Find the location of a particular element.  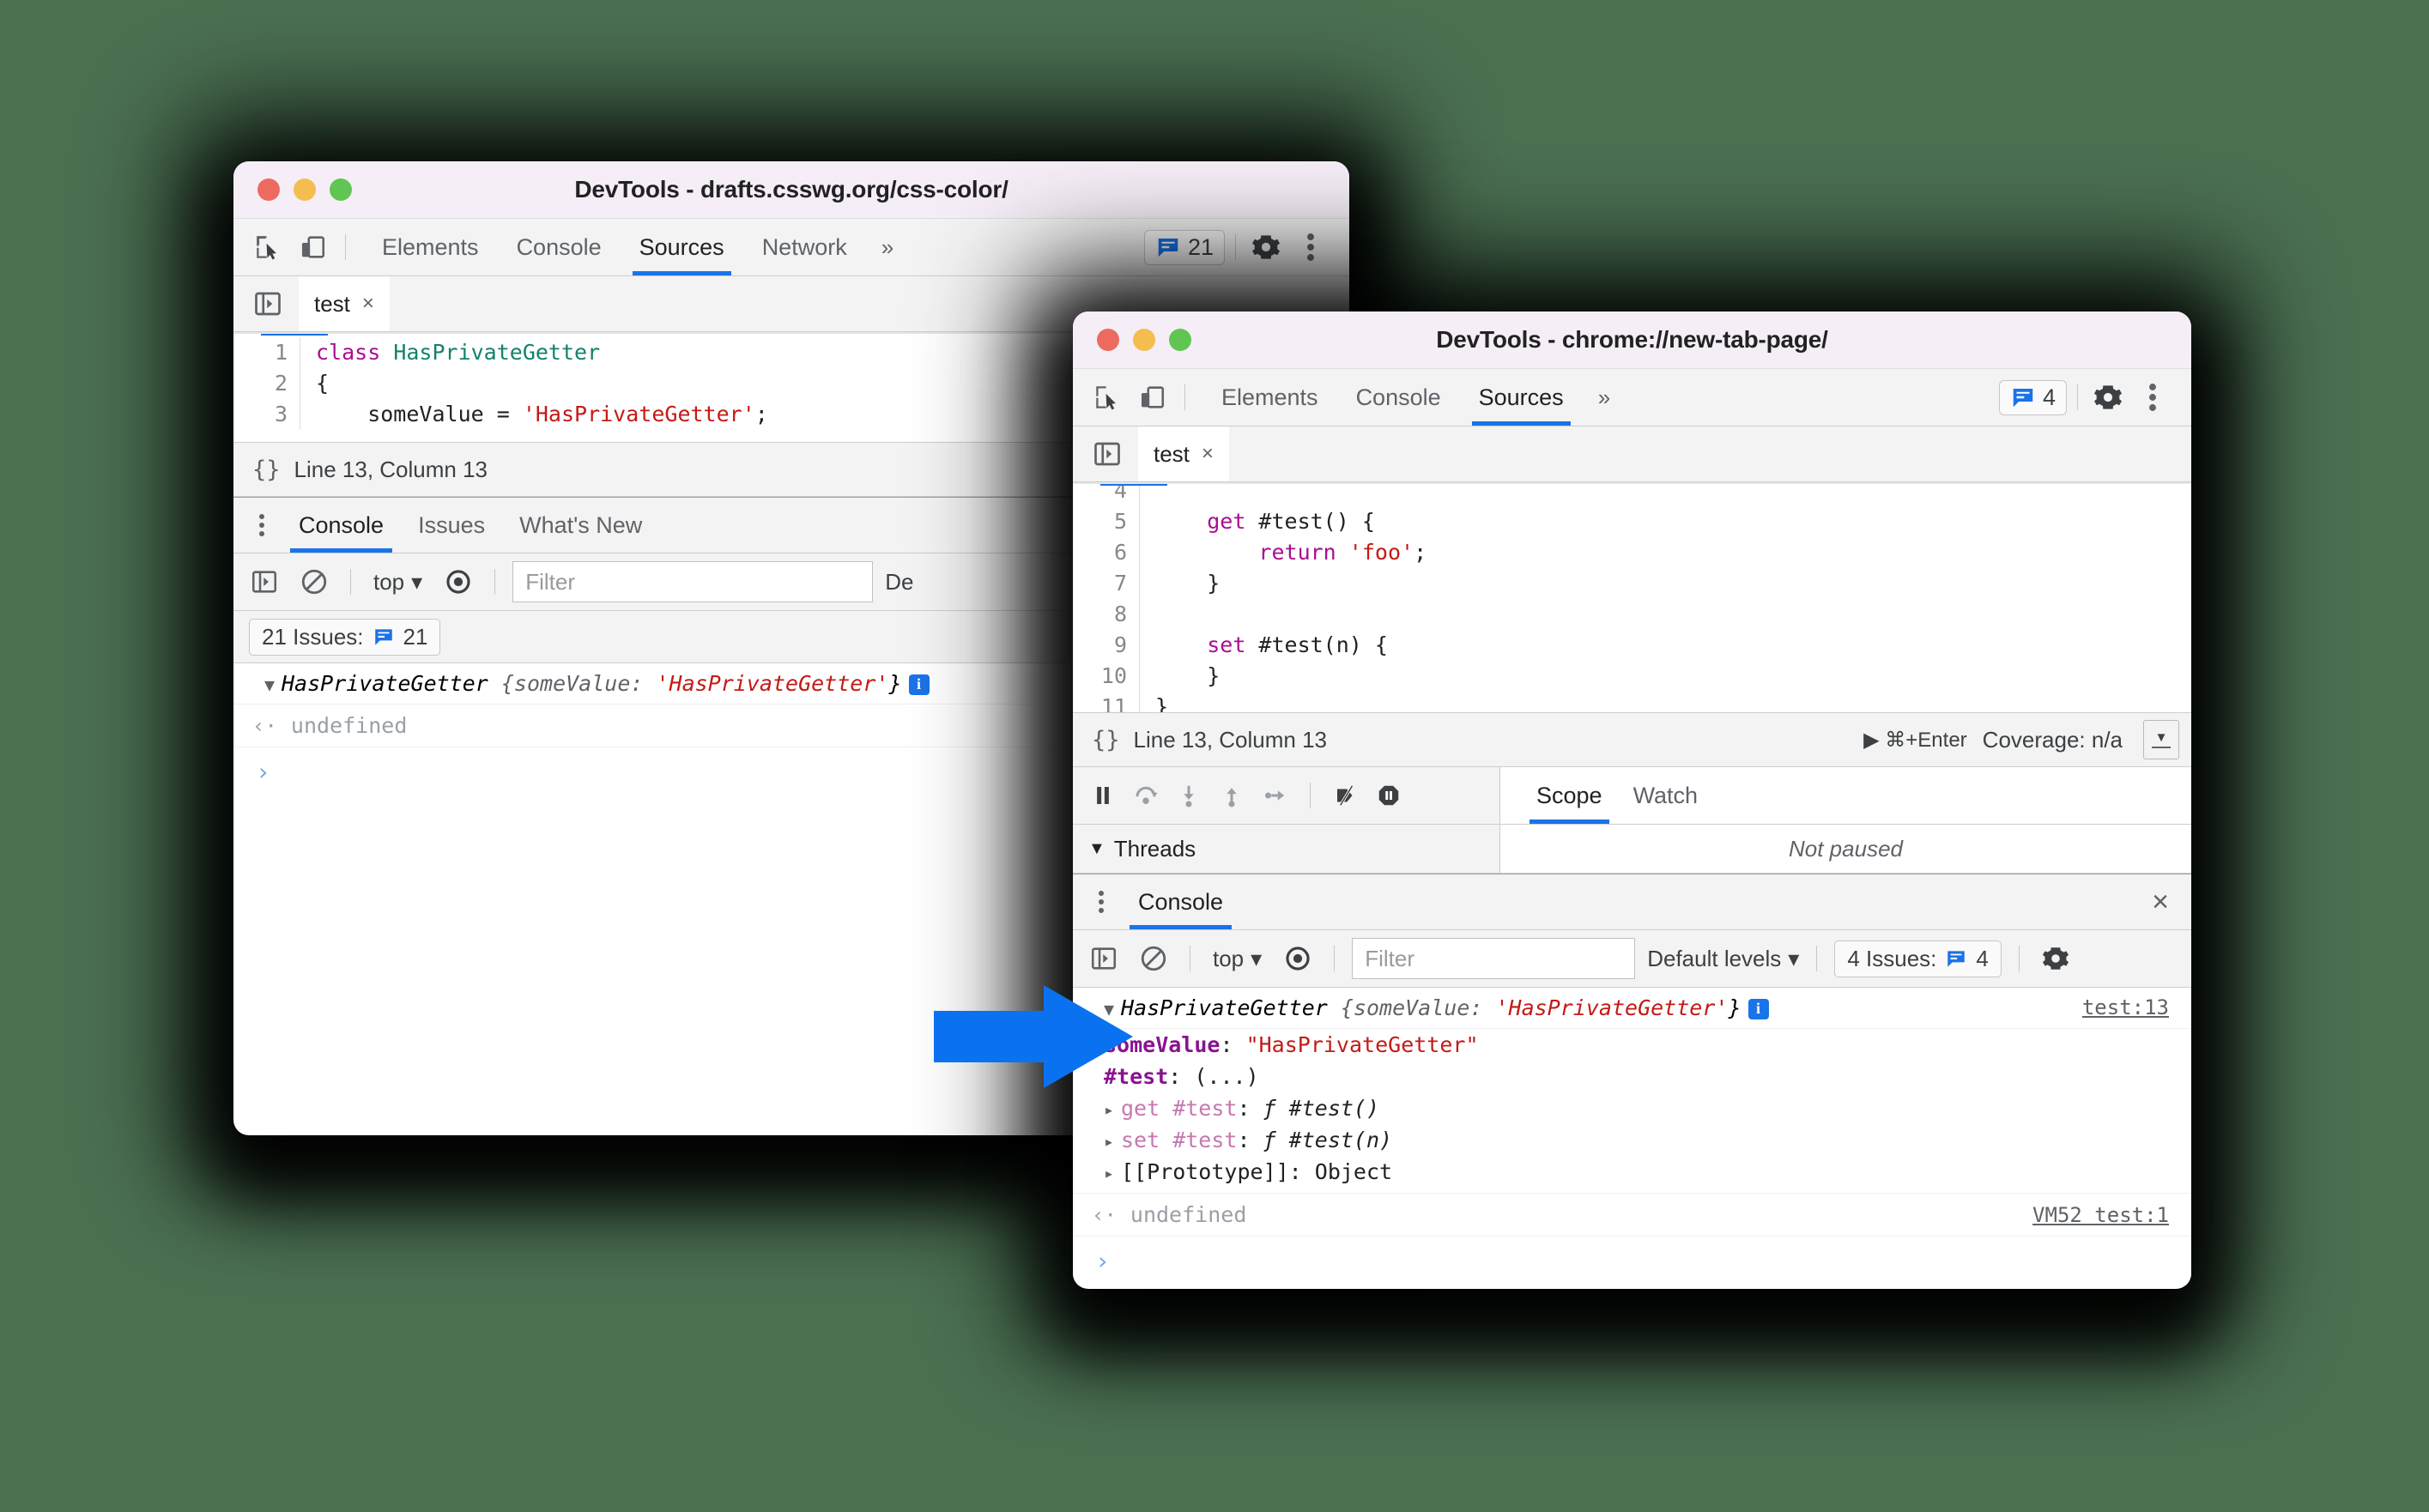

window1-traffic-lights is located at coordinates (304, 189).